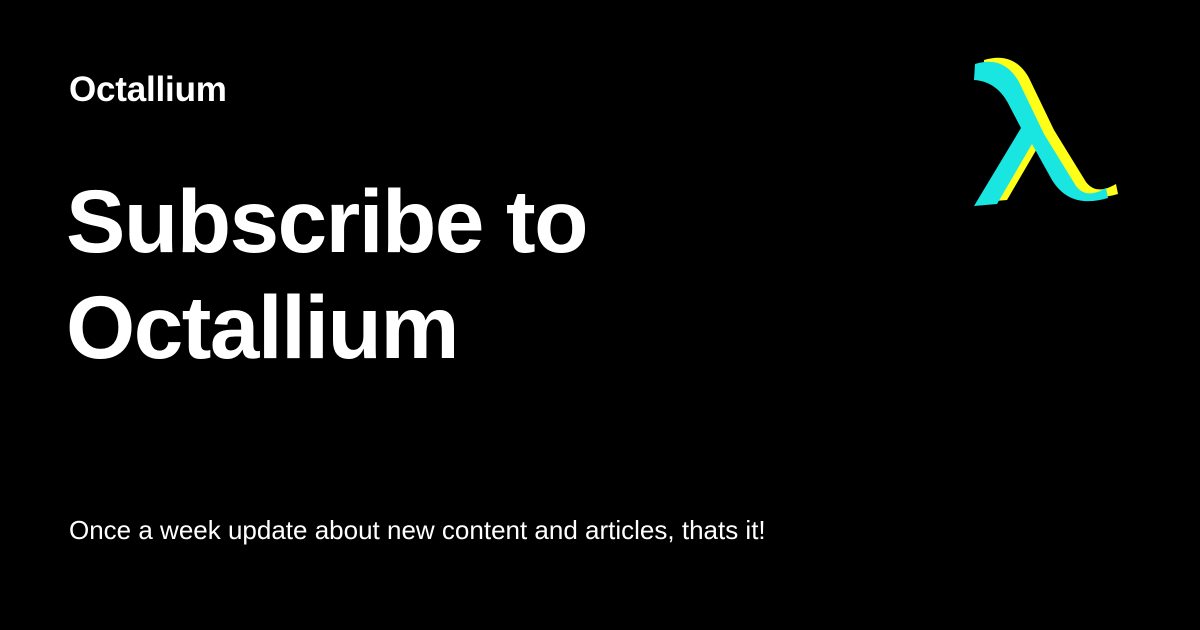 The width and height of the screenshot is (1200, 630). What do you see at coordinates (148, 89) in the screenshot?
I see `site-name: Octallium` at bounding box center [148, 89].